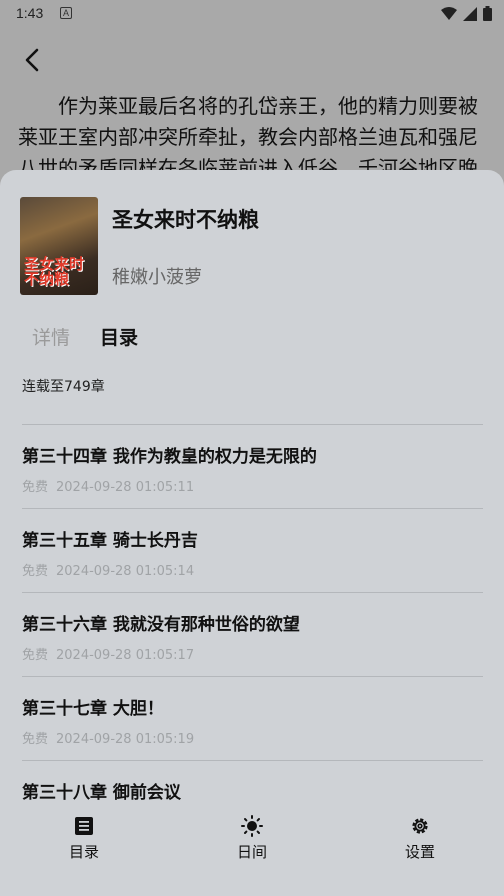 This screenshot has height=896, width=504. Describe the element at coordinates (252, 718) in the screenshot. I see `chapter-item: 第三十七章 大胆！ 免费 2024-09-28 01:05:19` at that location.